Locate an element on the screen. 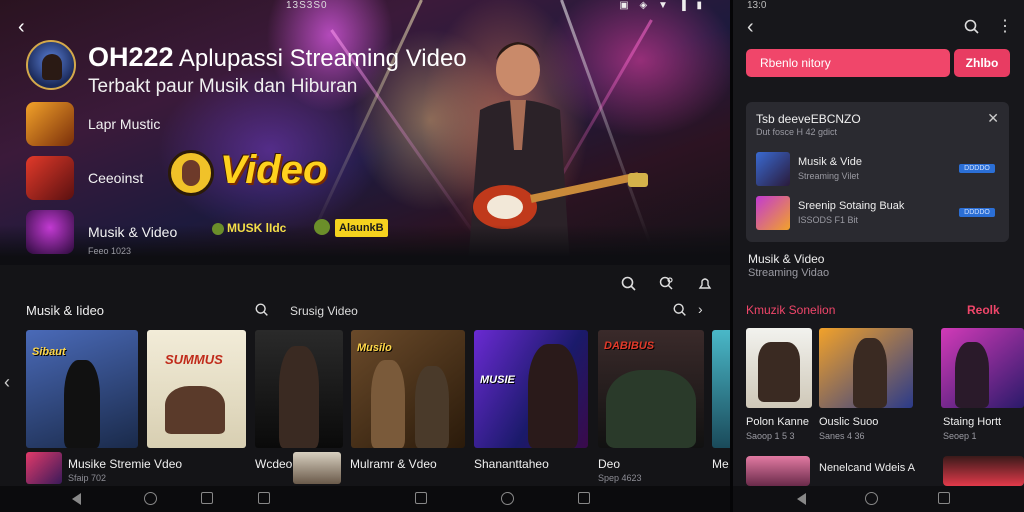 This screenshot has height=512, width=1024. row-badge: DDDDO is located at coordinates (977, 212).